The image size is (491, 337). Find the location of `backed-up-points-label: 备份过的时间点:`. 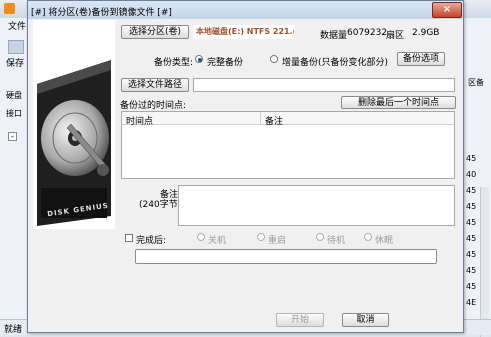

backed-up-points-label: 备份过的时间点: is located at coordinates (153, 106).